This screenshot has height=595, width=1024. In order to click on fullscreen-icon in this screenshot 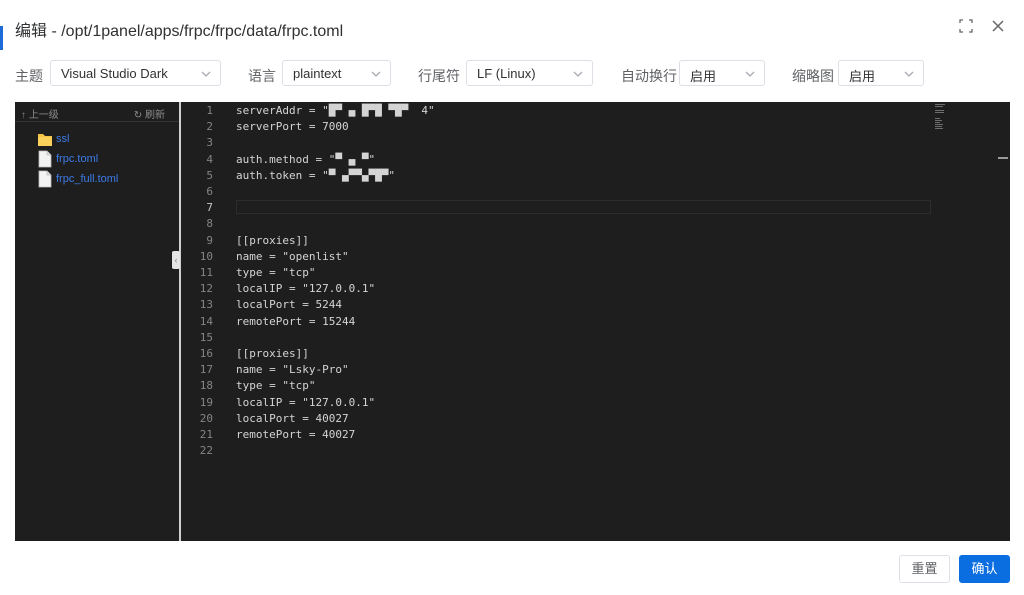, I will do `click(966, 26)`.